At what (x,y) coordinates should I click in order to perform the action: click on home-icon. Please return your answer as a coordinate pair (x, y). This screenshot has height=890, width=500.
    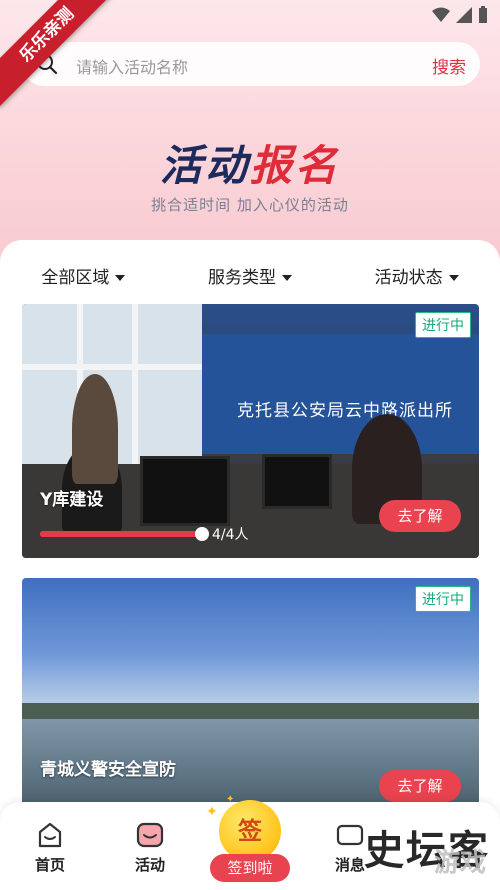
    Looking at the image, I should click on (50, 835).